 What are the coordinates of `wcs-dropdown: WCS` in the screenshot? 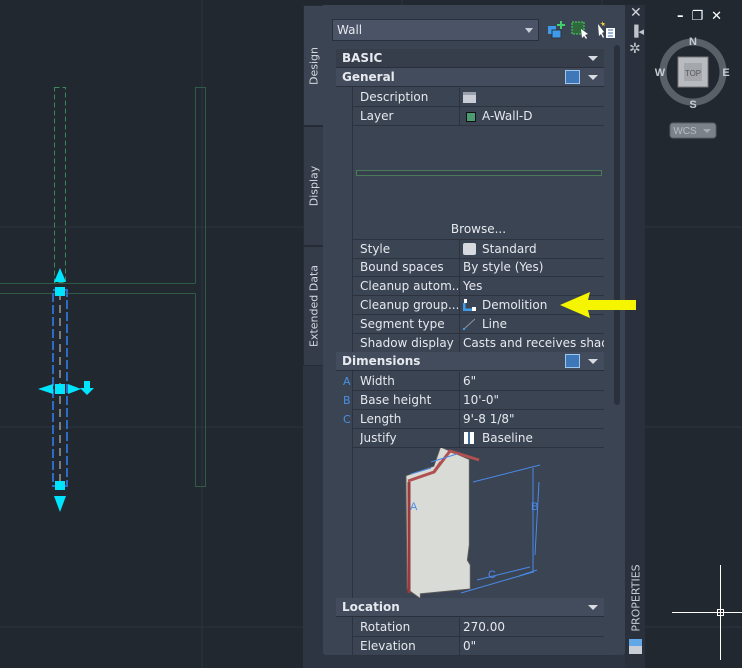 It's located at (693, 130).